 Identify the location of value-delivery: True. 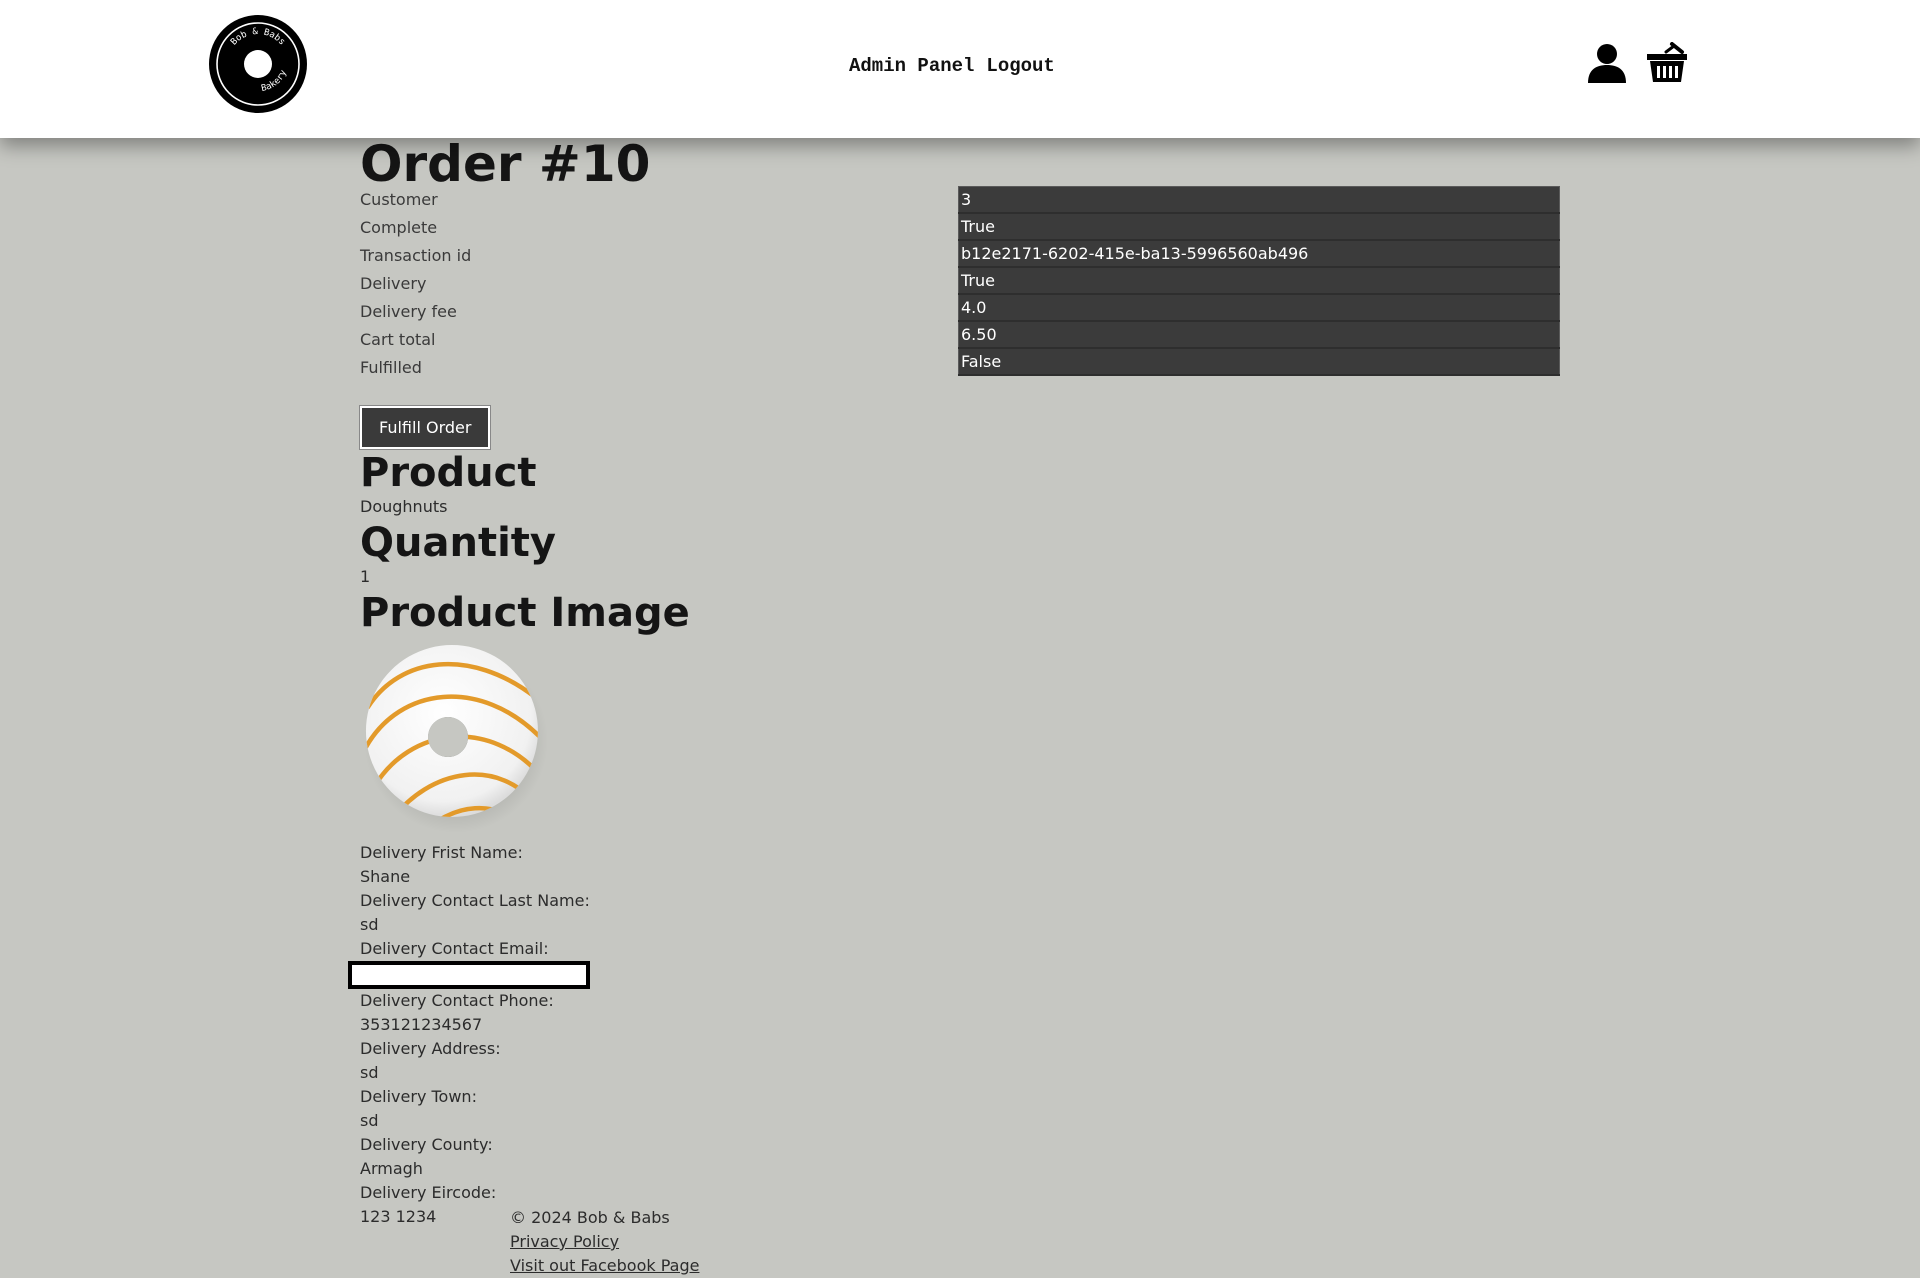
(1259, 280).